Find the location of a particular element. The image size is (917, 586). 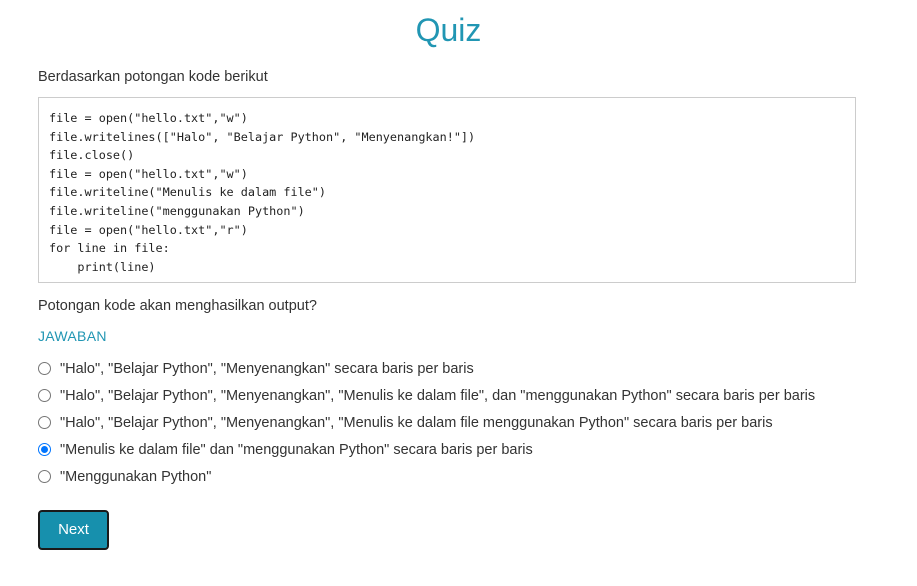

code-line: file.writeline("Menulis ke dalam file") is located at coordinates (187, 192).